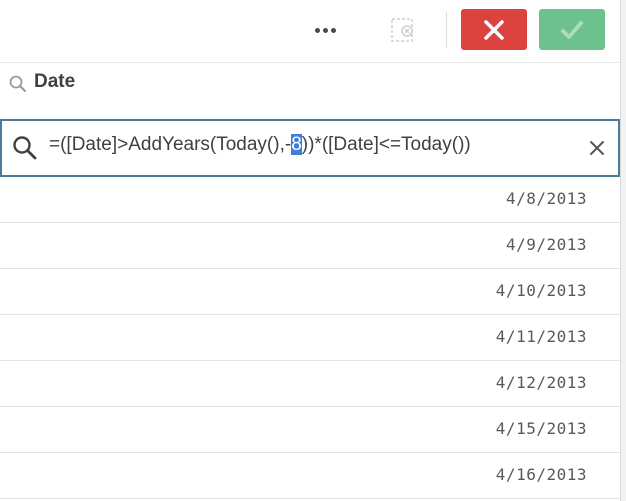  Describe the element at coordinates (546, 244) in the screenshot. I see `list-item-value: 4/9/2013` at that location.